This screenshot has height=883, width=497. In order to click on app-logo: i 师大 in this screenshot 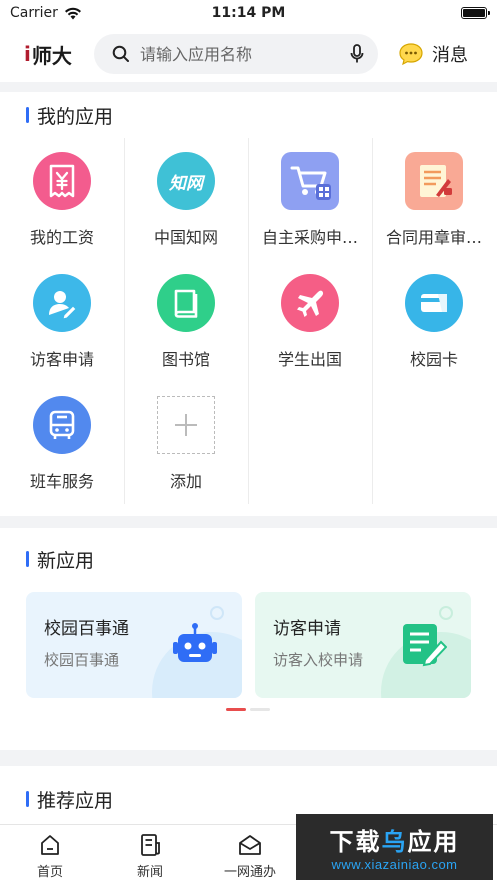, I will do `click(59, 54)`.